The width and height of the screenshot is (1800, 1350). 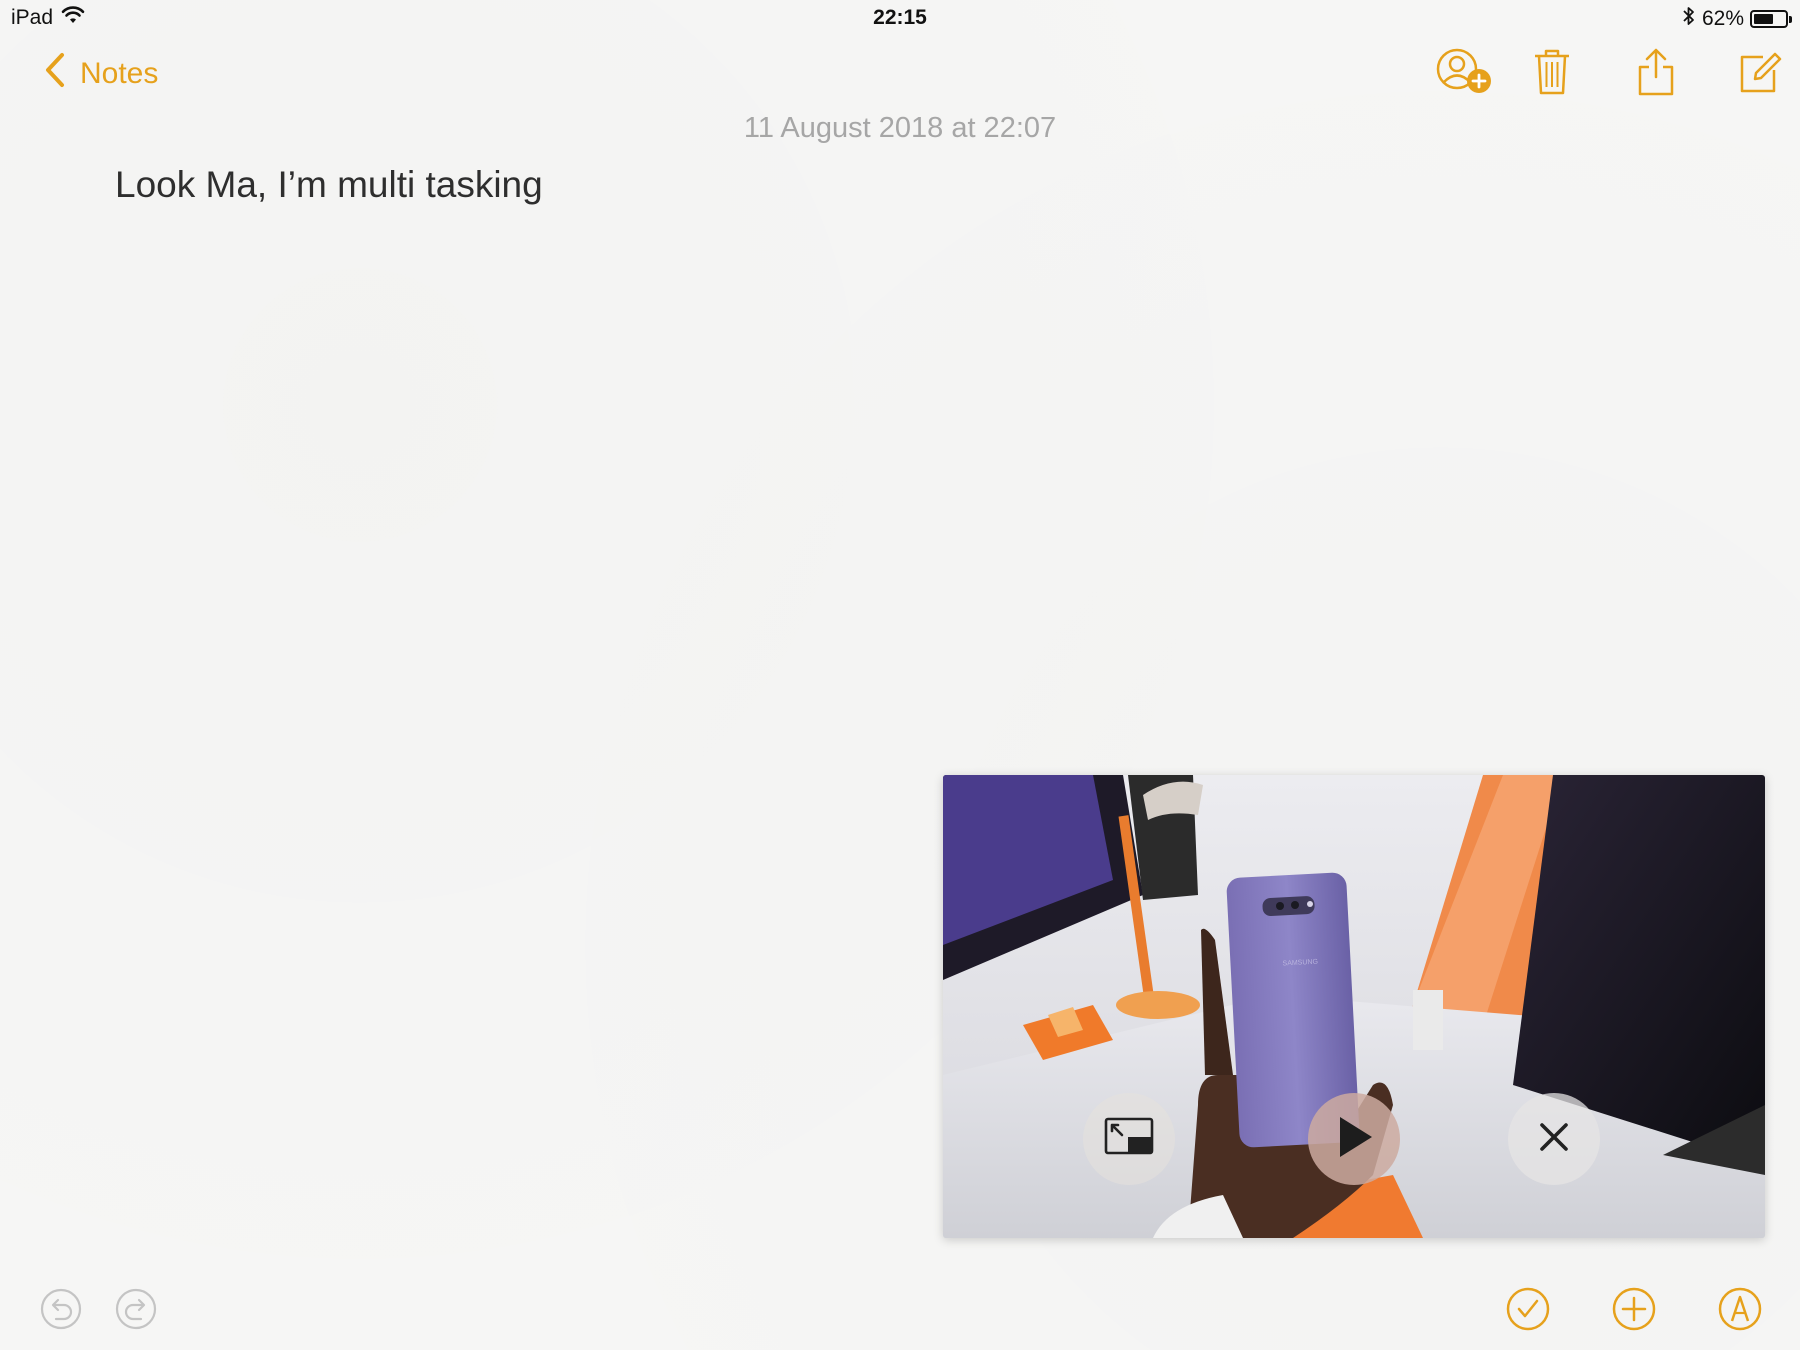 I want to click on back-label: Notes, so click(x=119, y=73).